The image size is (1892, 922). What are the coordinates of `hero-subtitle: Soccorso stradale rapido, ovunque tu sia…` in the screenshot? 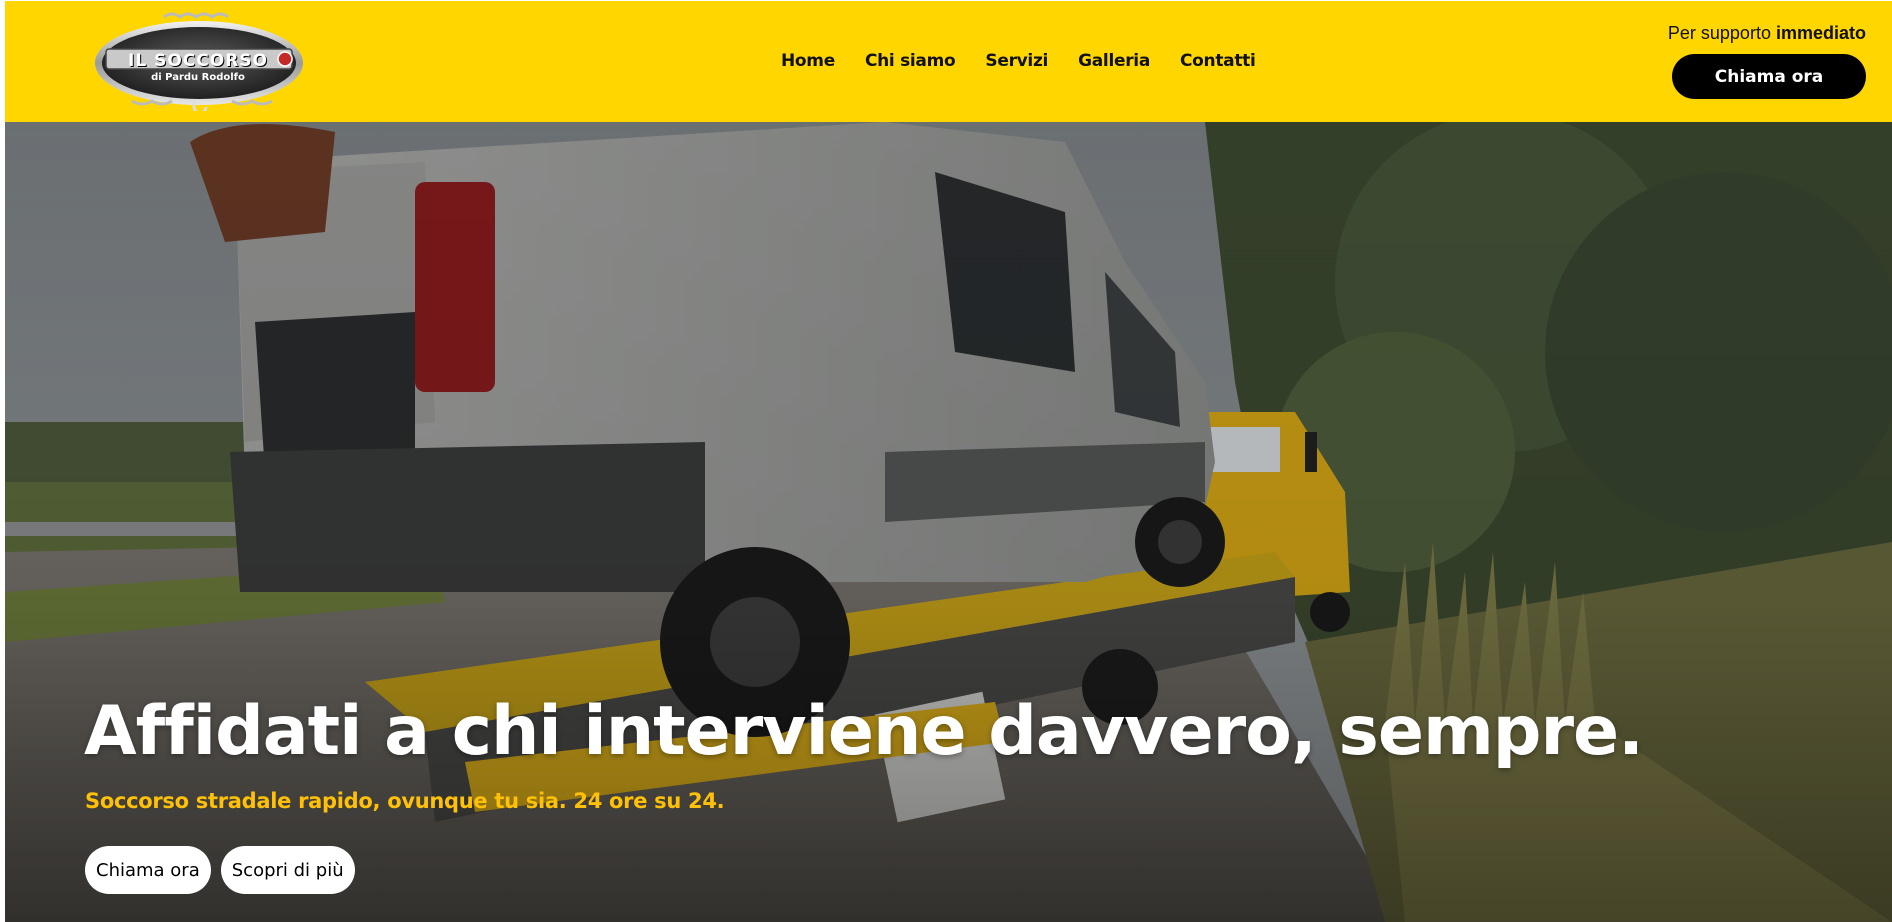 It's located at (405, 801).